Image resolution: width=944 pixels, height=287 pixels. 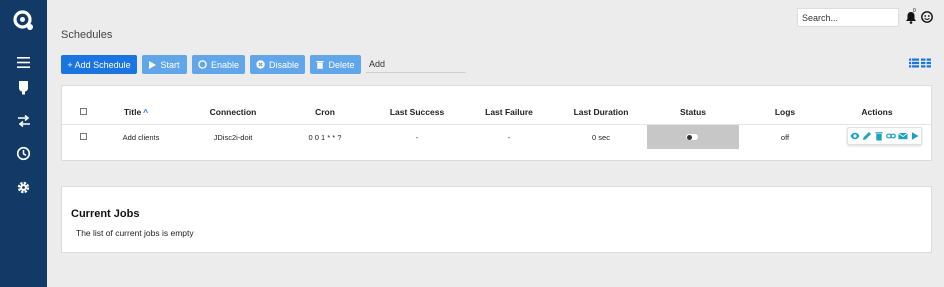 What do you see at coordinates (23, 120) in the screenshot?
I see `transfer-icon` at bounding box center [23, 120].